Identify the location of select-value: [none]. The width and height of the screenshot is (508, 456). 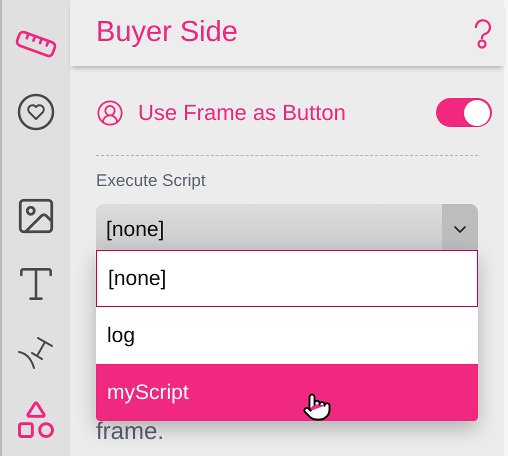
(135, 229).